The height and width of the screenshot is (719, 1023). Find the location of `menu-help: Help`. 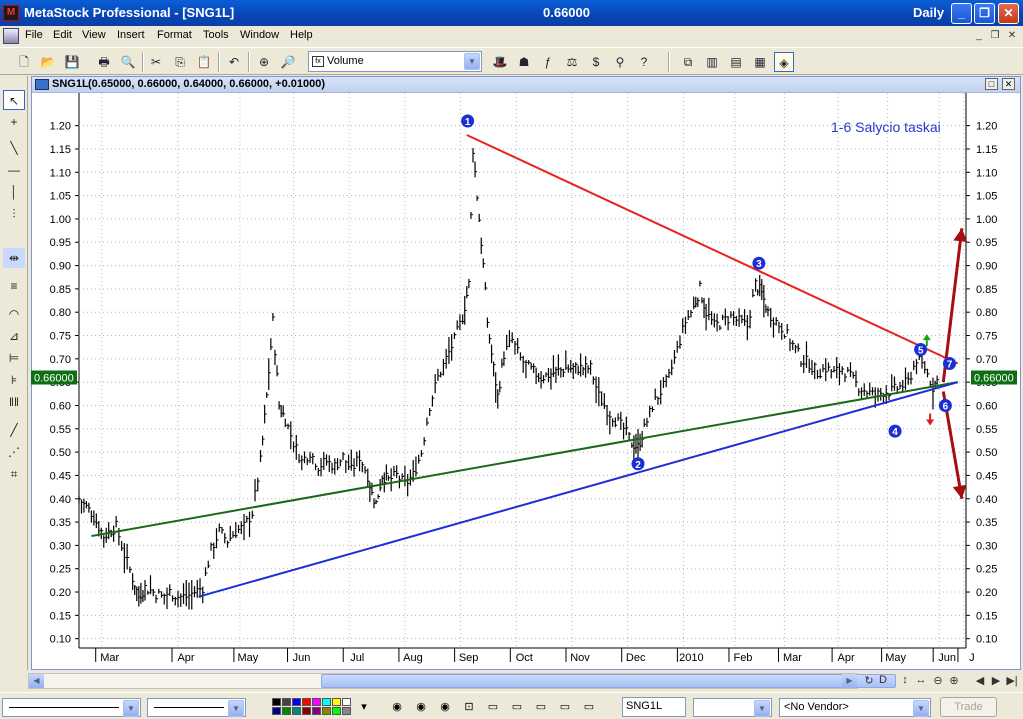

menu-help: Help is located at coordinates (301, 35).